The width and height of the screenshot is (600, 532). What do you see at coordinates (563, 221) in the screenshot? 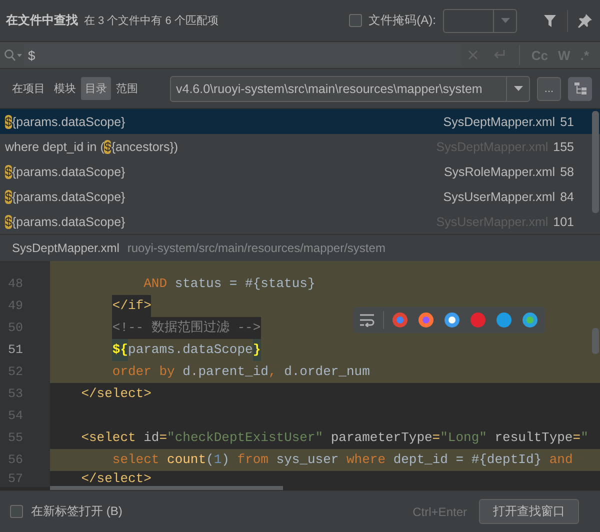
I see `result-line-number: 101` at bounding box center [563, 221].